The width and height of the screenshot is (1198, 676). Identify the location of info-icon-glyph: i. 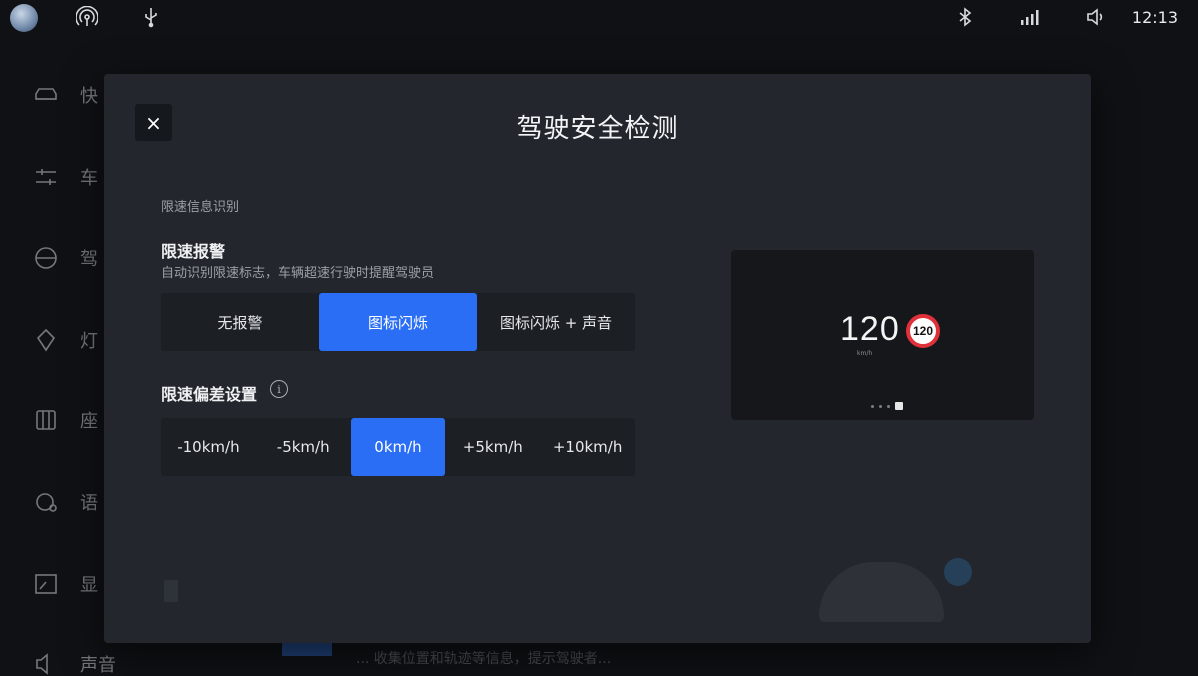
(279, 389).